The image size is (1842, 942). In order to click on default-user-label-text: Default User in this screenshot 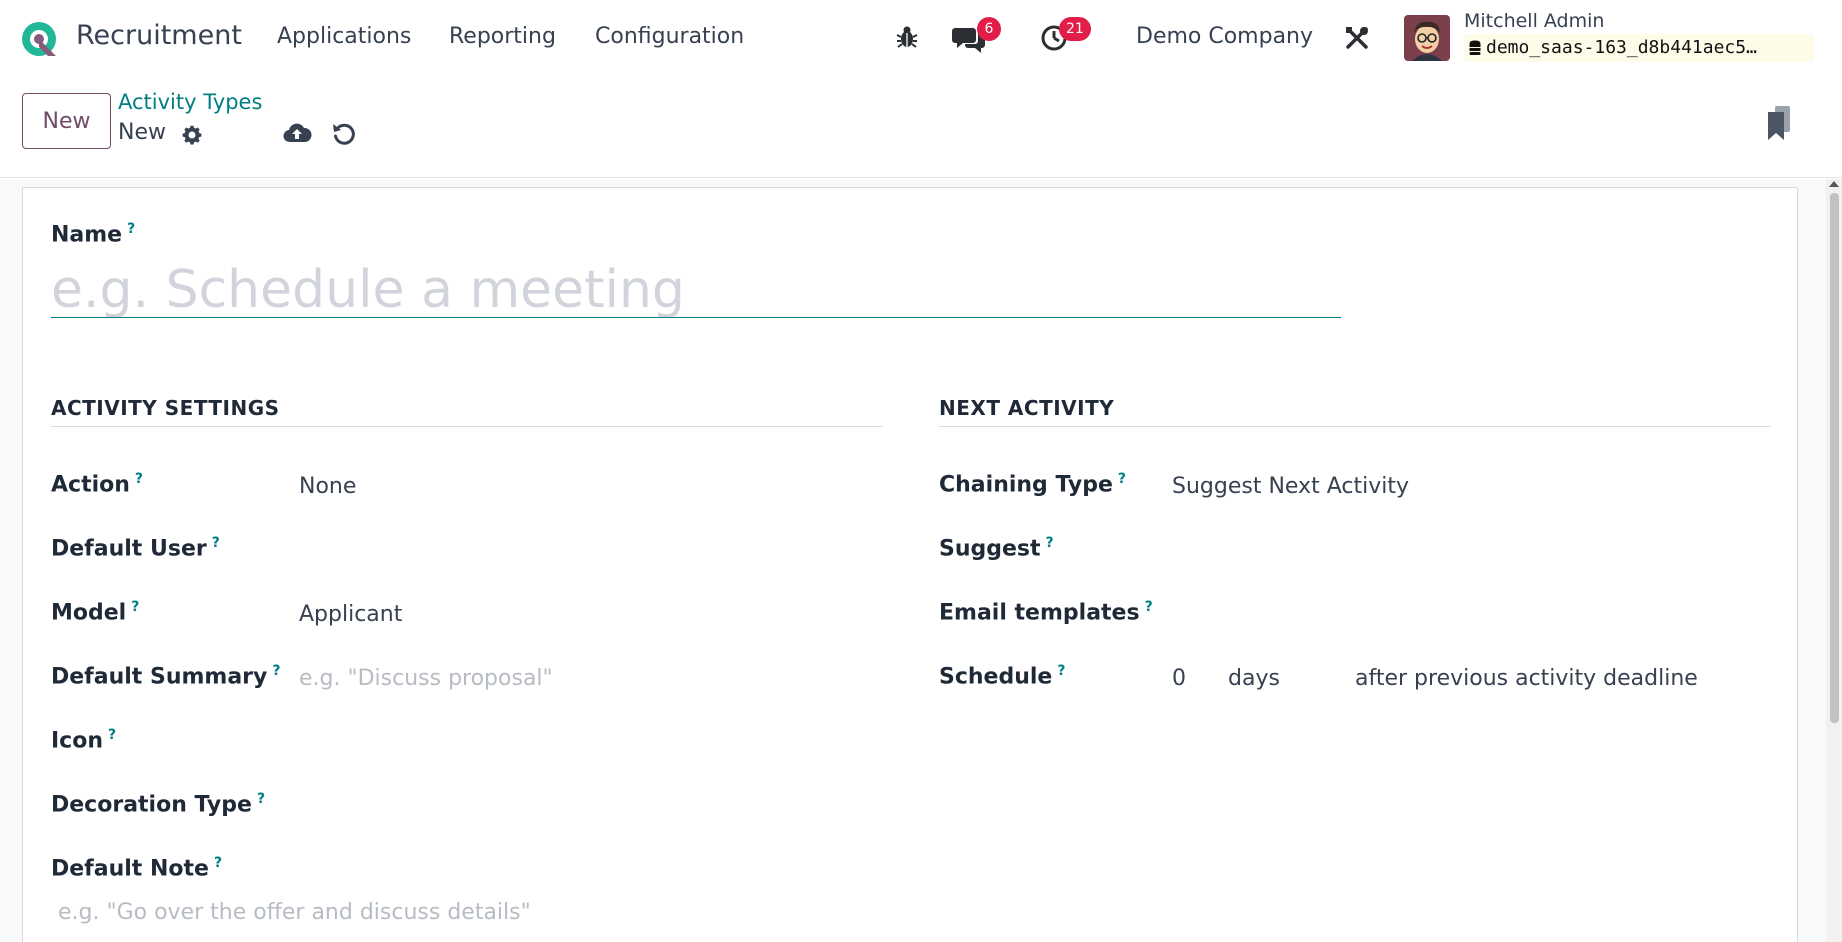, I will do `click(129, 549)`.